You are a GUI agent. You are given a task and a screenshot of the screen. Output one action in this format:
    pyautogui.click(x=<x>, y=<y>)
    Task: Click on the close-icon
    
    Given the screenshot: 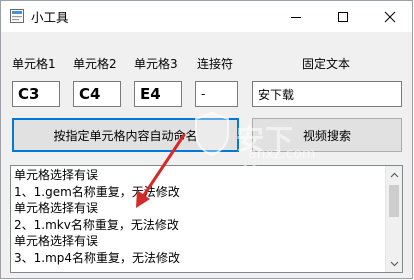 What is the action you would take?
    pyautogui.click(x=390, y=16)
    